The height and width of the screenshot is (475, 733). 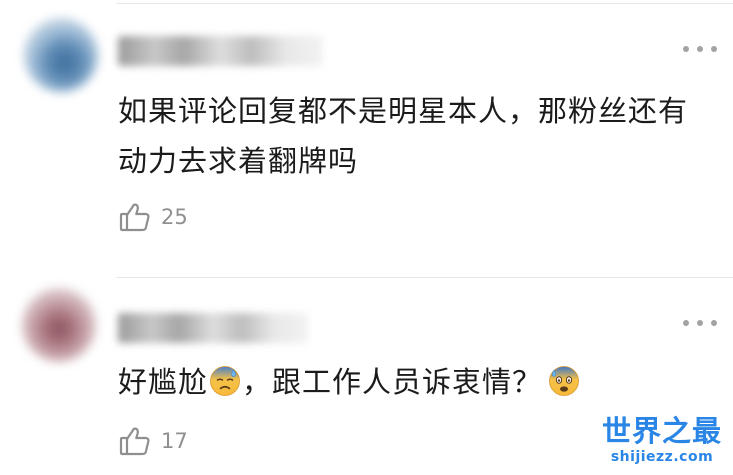 What do you see at coordinates (700, 323) in the screenshot?
I see `more-options-icon` at bounding box center [700, 323].